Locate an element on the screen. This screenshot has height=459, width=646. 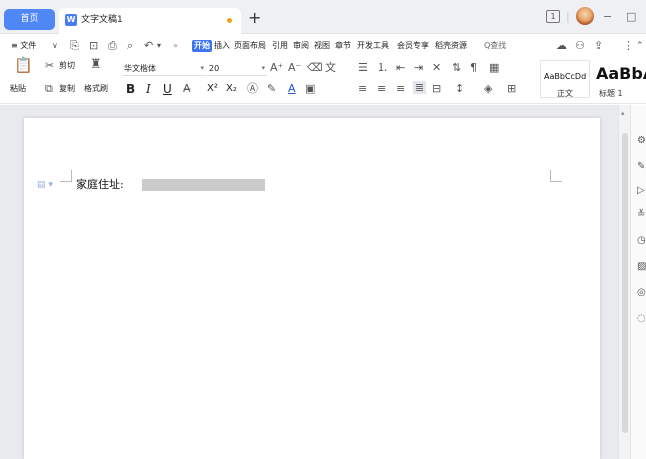
font-size-select: 20 ▾ is located at coordinates (237, 69).